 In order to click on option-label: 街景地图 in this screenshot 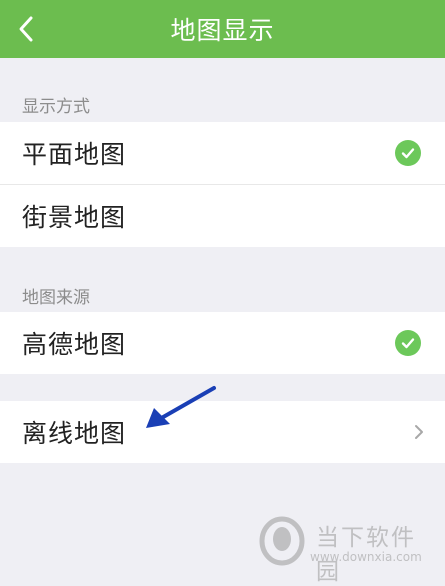, I will do `click(74, 217)`.